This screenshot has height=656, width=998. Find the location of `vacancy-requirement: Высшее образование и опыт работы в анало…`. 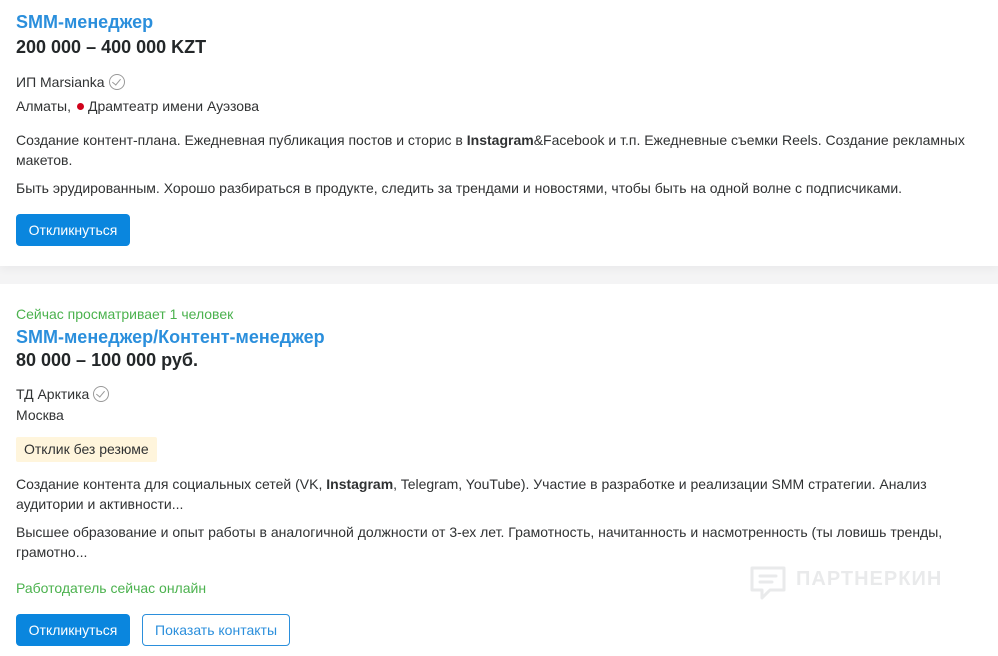

vacancy-requirement: Высшее образование и опыт работы в анало… is located at coordinates (479, 542).